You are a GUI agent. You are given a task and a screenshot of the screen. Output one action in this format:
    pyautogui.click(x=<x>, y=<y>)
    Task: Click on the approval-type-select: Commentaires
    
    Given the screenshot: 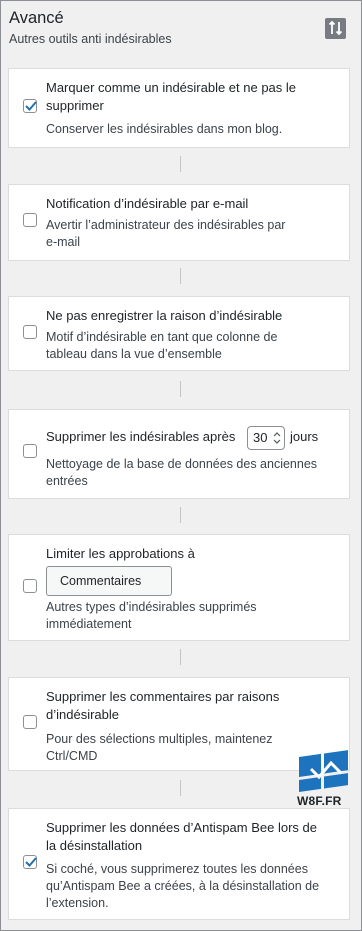 What is the action you would take?
    pyautogui.click(x=109, y=581)
    